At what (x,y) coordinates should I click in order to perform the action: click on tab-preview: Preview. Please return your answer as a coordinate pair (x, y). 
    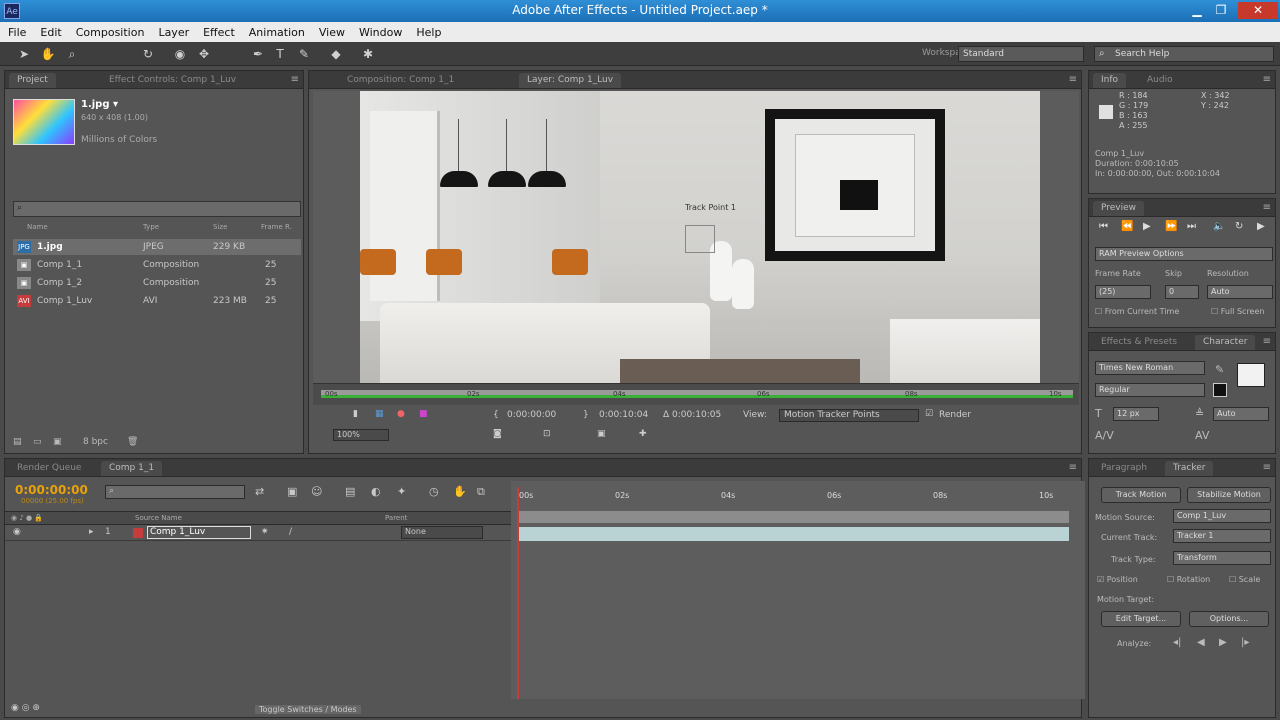
    Looking at the image, I should click on (1119, 208).